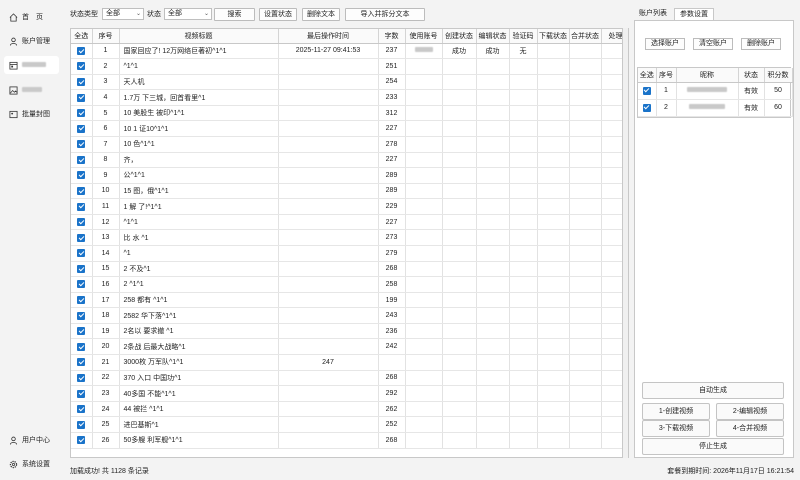 Image resolution: width=800 pixels, height=480 pixels. Describe the element at coordinates (346, 331) in the screenshot. I see `table-row: 19 2名以 要求撤 ^1 236` at that location.